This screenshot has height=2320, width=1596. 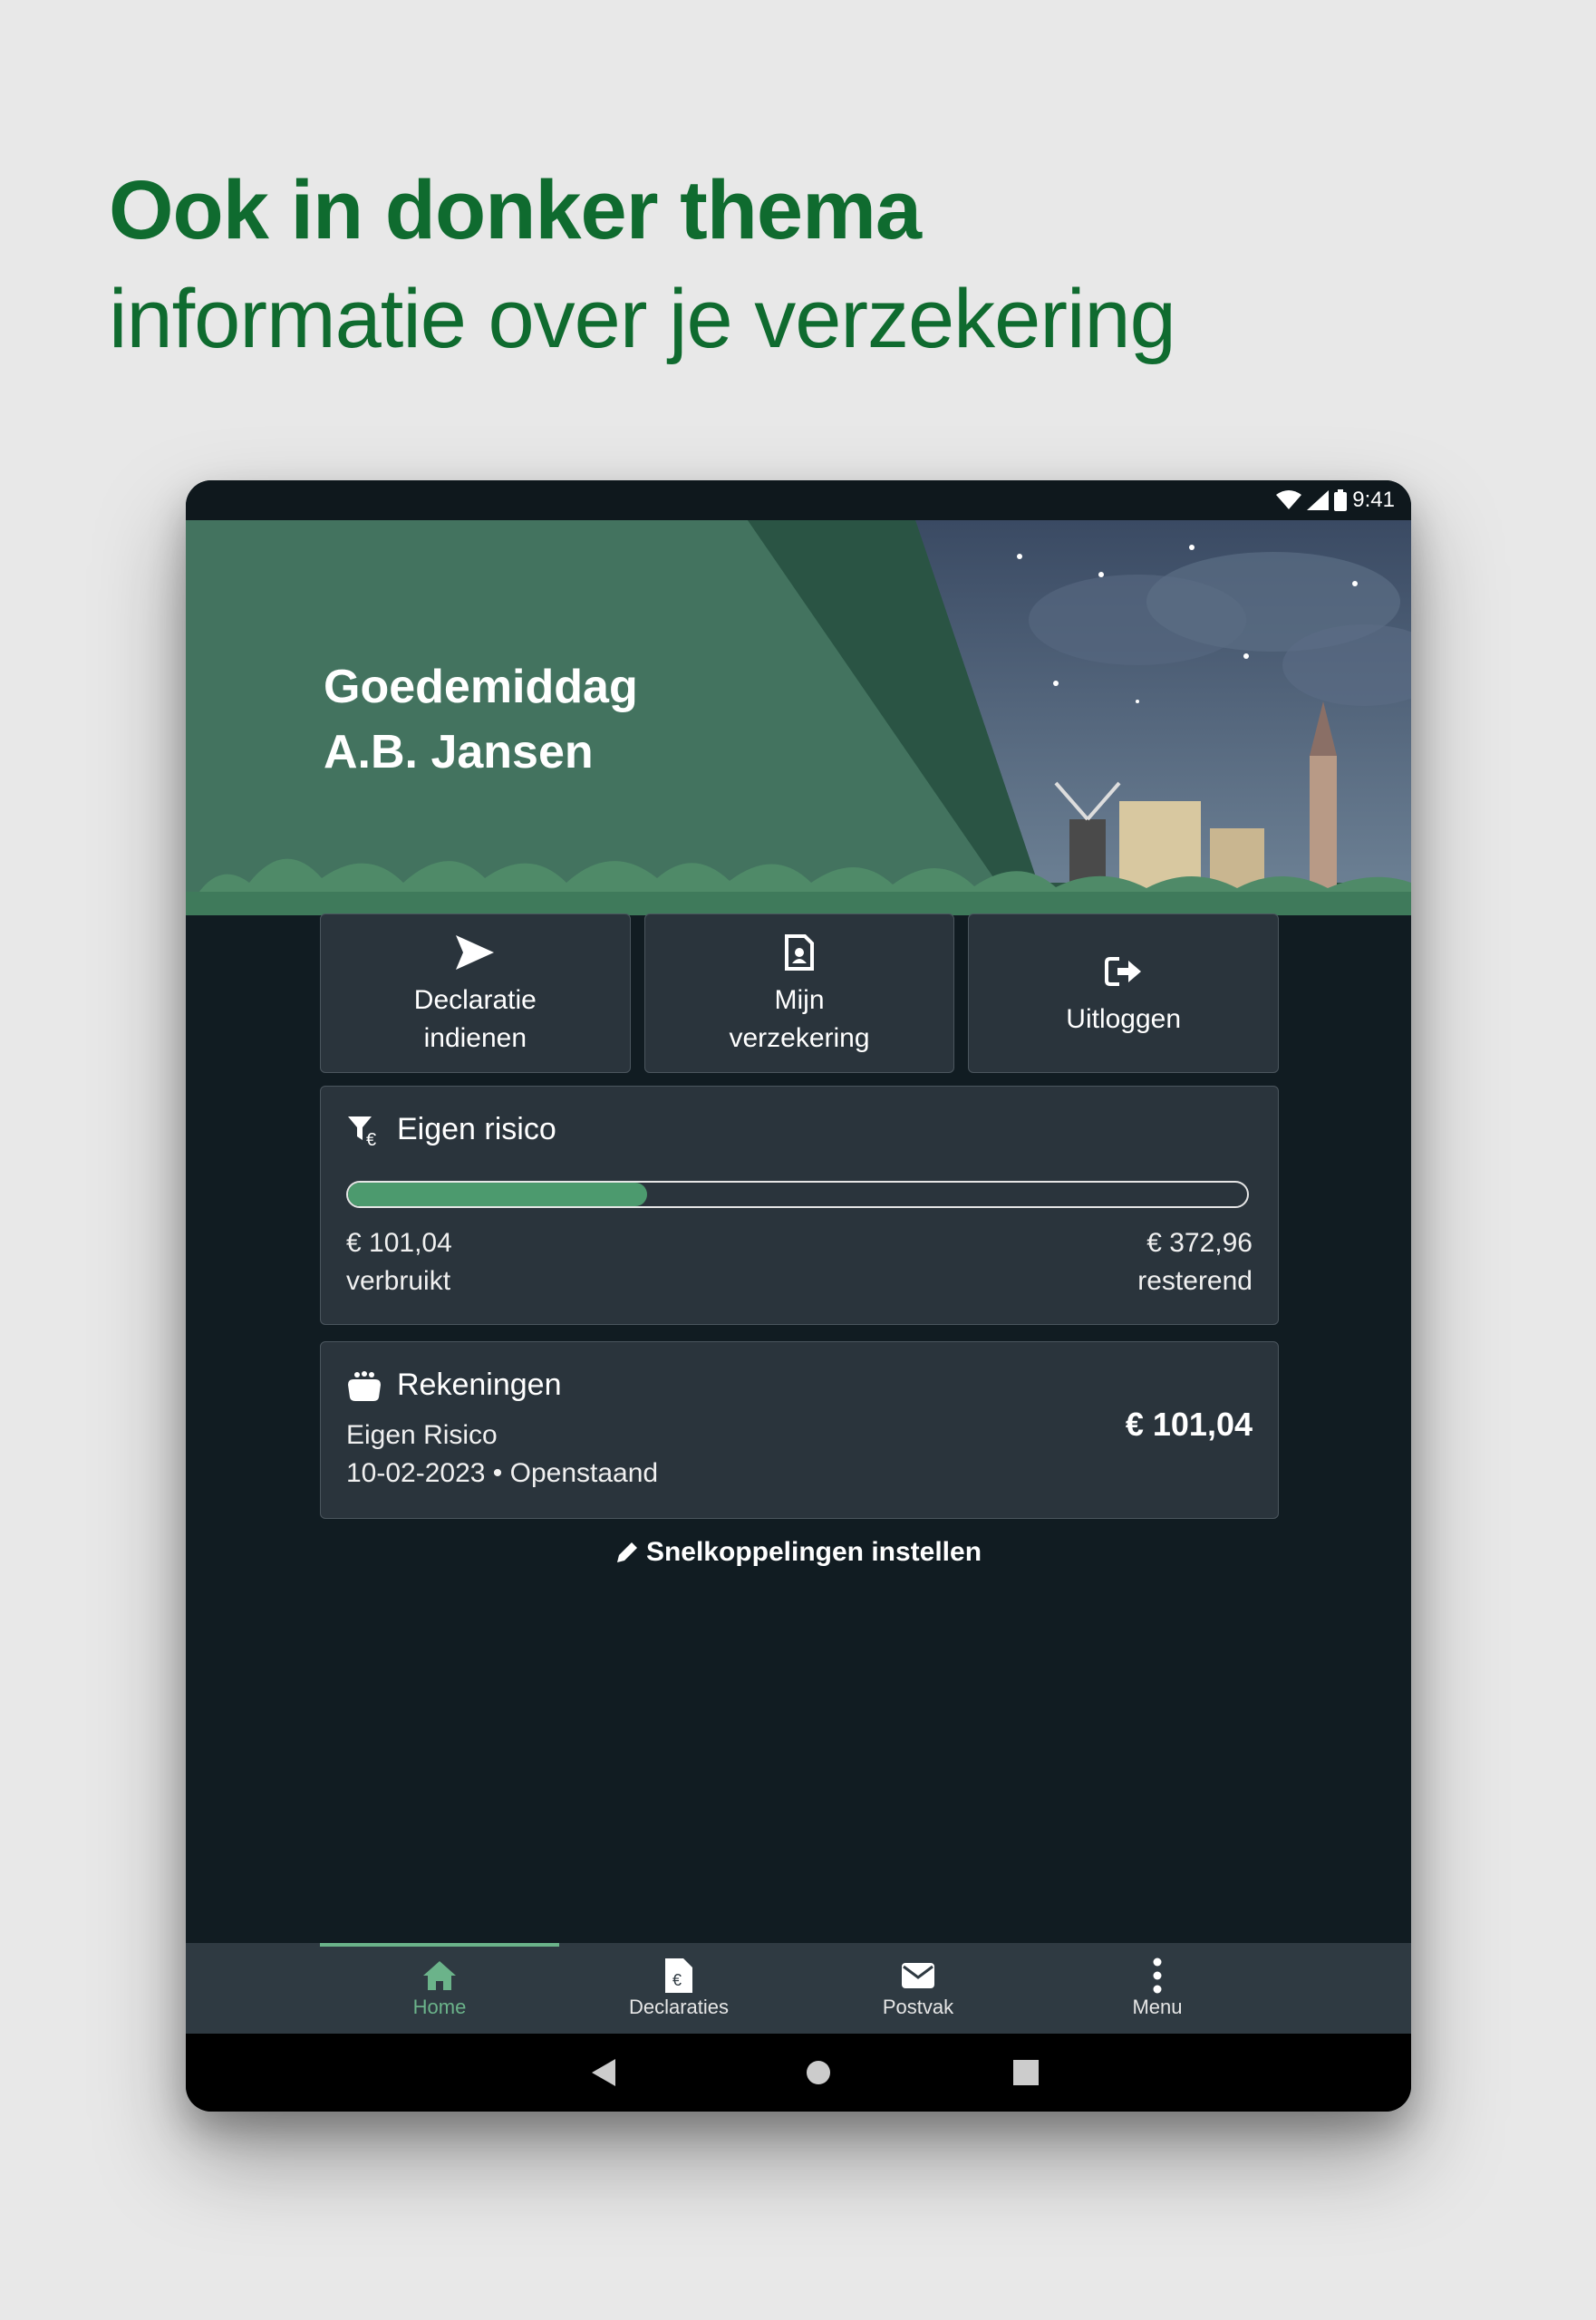 What do you see at coordinates (799, 1019) in the screenshot?
I see `mijn-verzekering-label: Mijn verzekering` at bounding box center [799, 1019].